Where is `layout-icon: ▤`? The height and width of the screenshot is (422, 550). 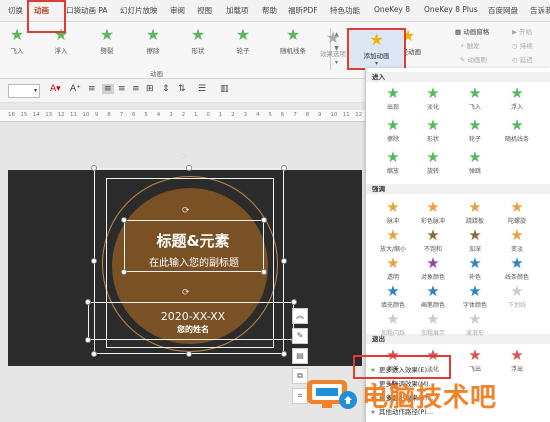 layout-icon: ▤ is located at coordinates (300, 356).